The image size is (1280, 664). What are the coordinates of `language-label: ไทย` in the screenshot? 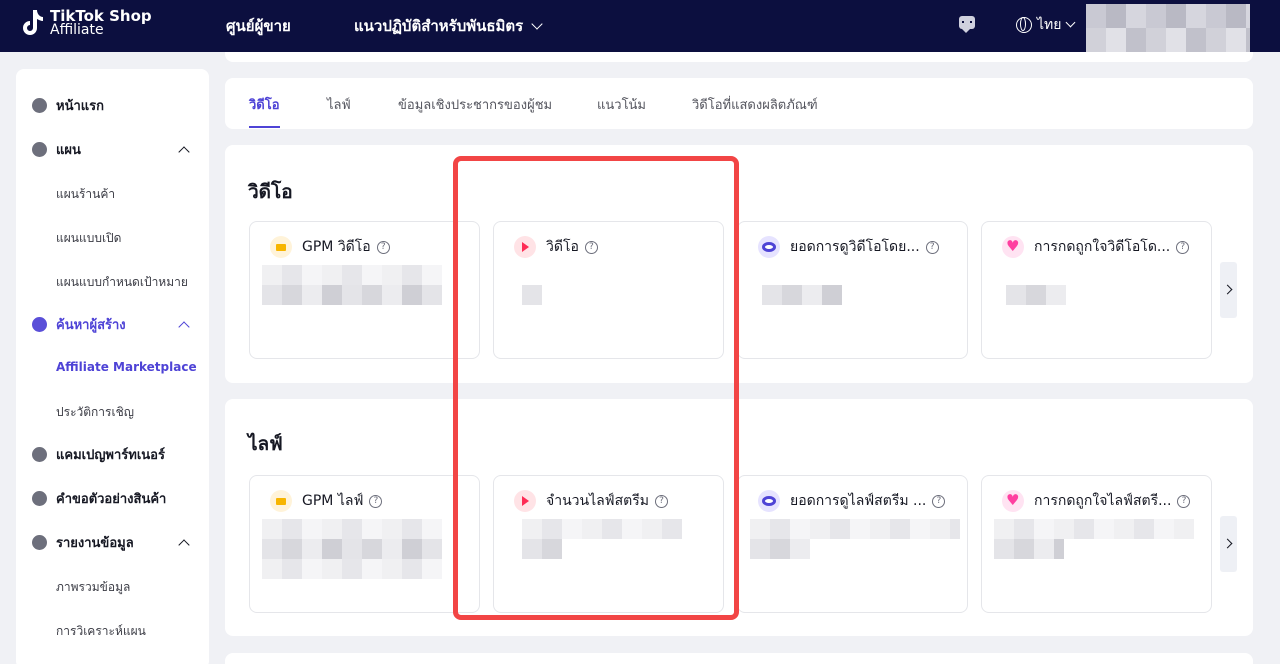 It's located at (1049, 25).